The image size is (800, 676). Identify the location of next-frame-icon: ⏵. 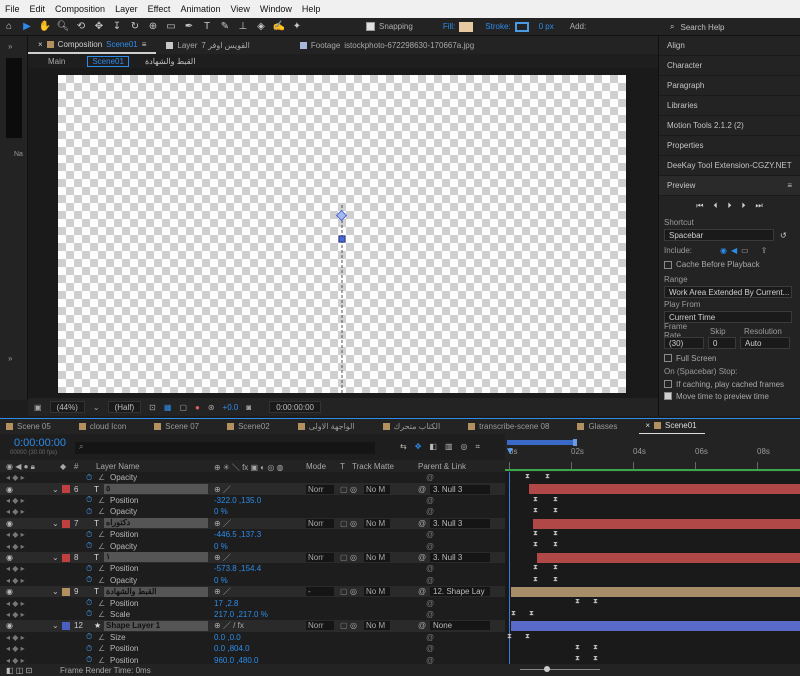
(744, 206).